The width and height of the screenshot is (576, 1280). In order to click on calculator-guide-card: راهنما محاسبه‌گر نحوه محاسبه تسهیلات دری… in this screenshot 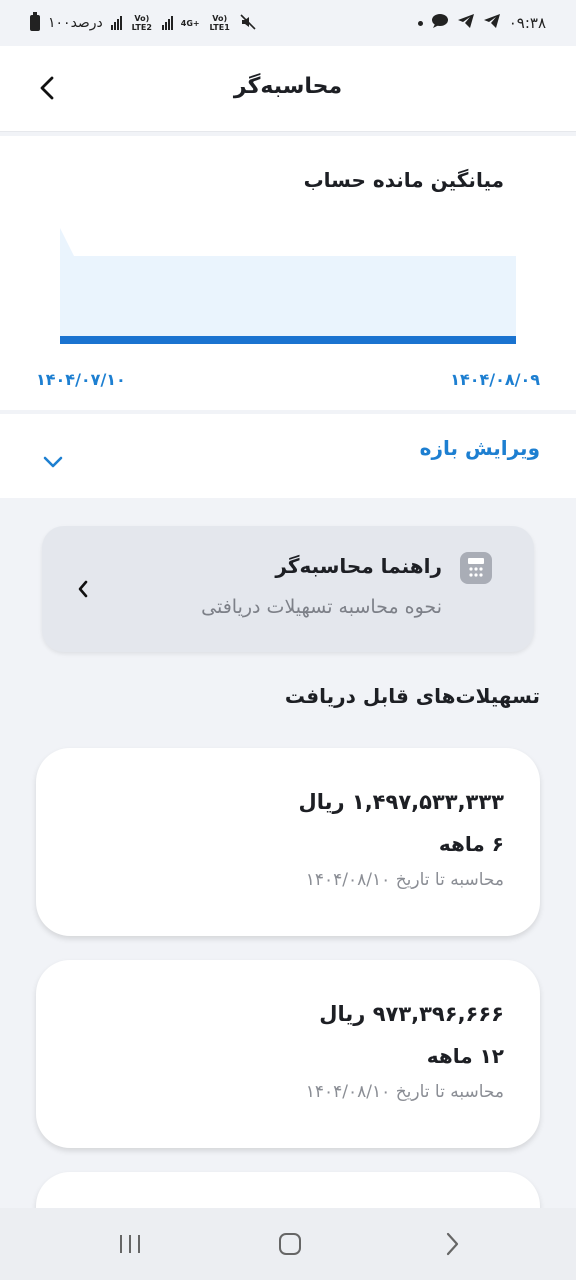, I will do `click(288, 589)`.